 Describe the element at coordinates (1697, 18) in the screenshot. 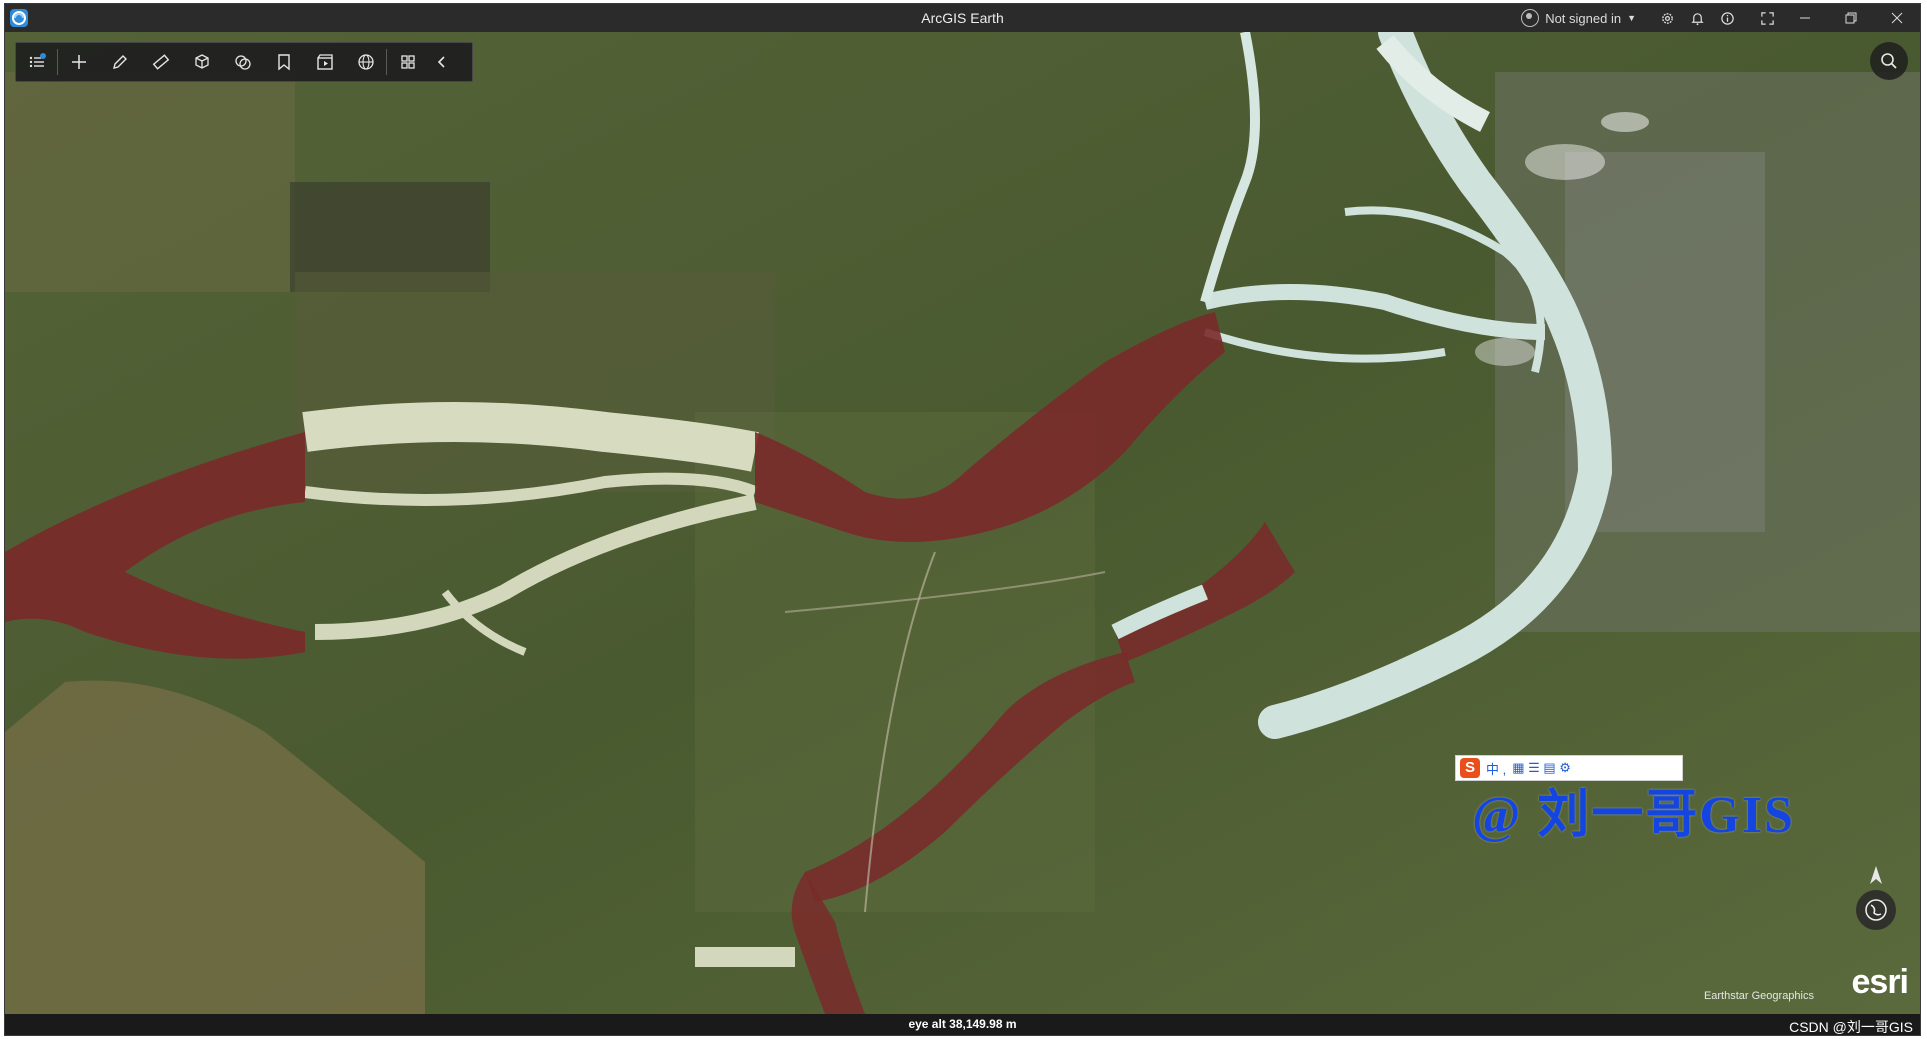

I see `notification-bell-icon` at that location.